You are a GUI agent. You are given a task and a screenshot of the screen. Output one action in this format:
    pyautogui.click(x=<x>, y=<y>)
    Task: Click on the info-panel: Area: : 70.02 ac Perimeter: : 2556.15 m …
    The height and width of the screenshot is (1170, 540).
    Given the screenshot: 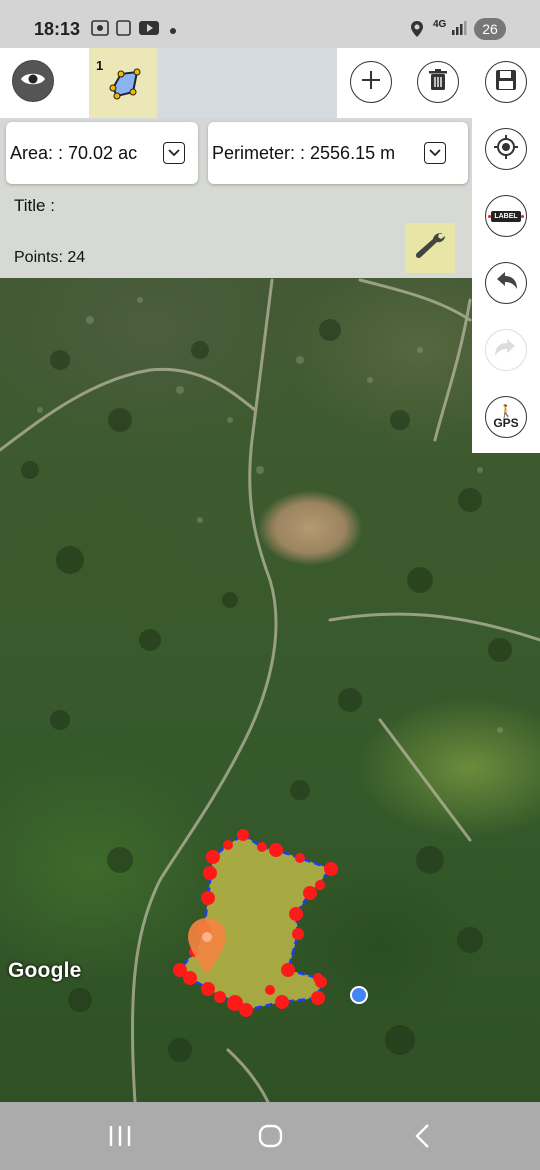 What is the action you would take?
    pyautogui.click(x=236, y=198)
    